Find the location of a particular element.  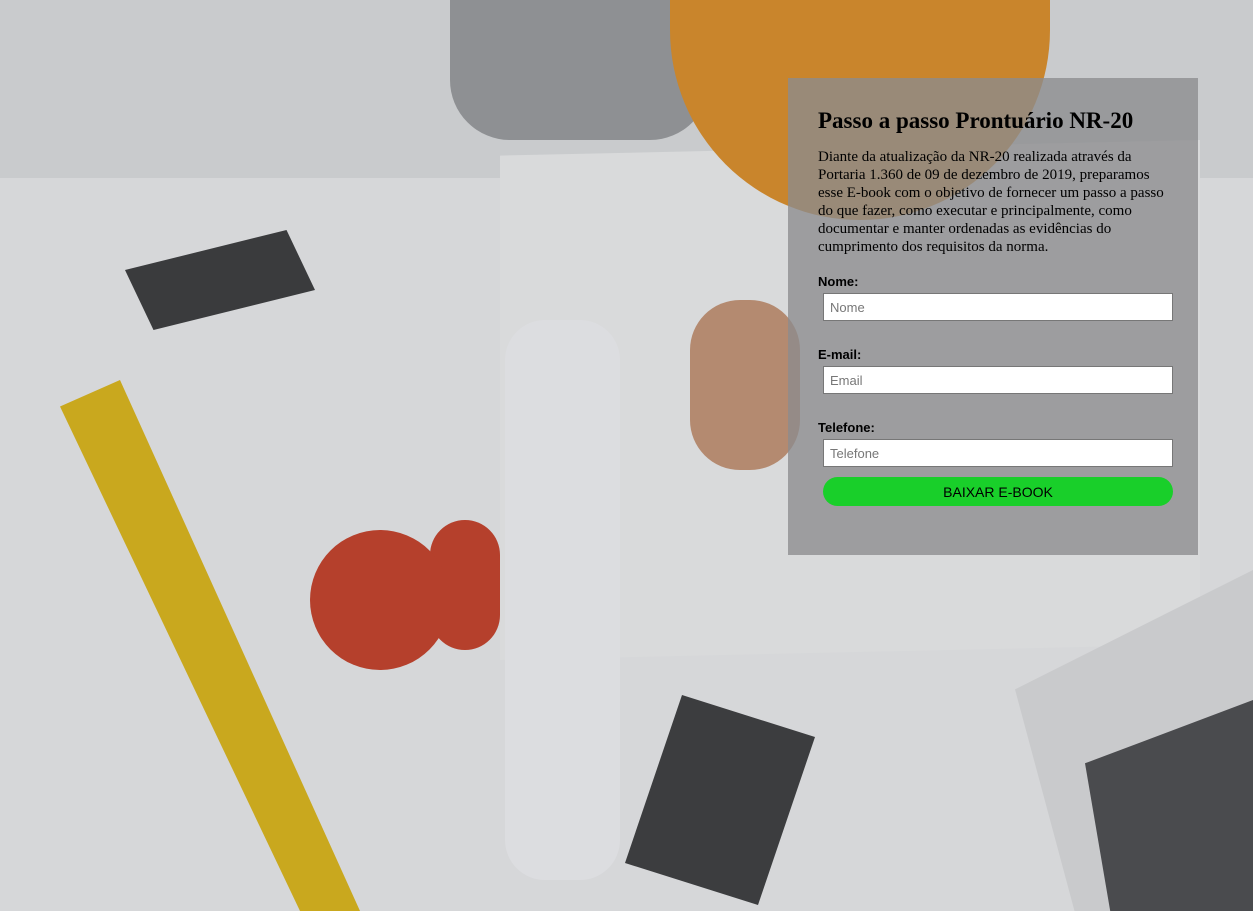

phone-input is located at coordinates (998, 453).